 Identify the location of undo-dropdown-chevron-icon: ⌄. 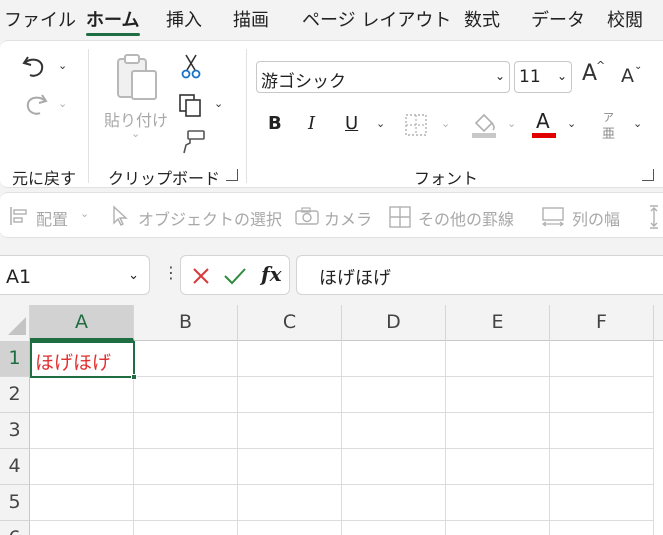
(62, 65).